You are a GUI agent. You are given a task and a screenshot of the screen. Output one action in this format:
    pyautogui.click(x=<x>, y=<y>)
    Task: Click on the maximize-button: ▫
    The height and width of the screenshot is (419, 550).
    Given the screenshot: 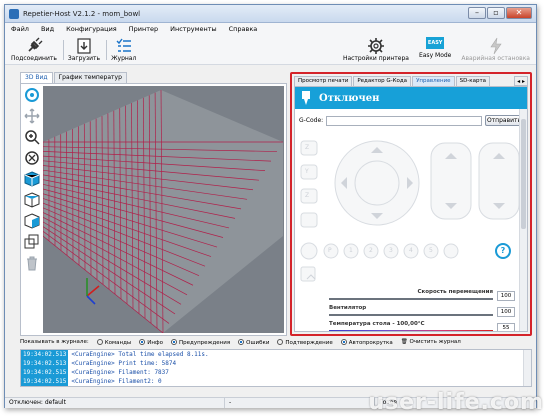 What is the action you would take?
    pyautogui.click(x=496, y=13)
    